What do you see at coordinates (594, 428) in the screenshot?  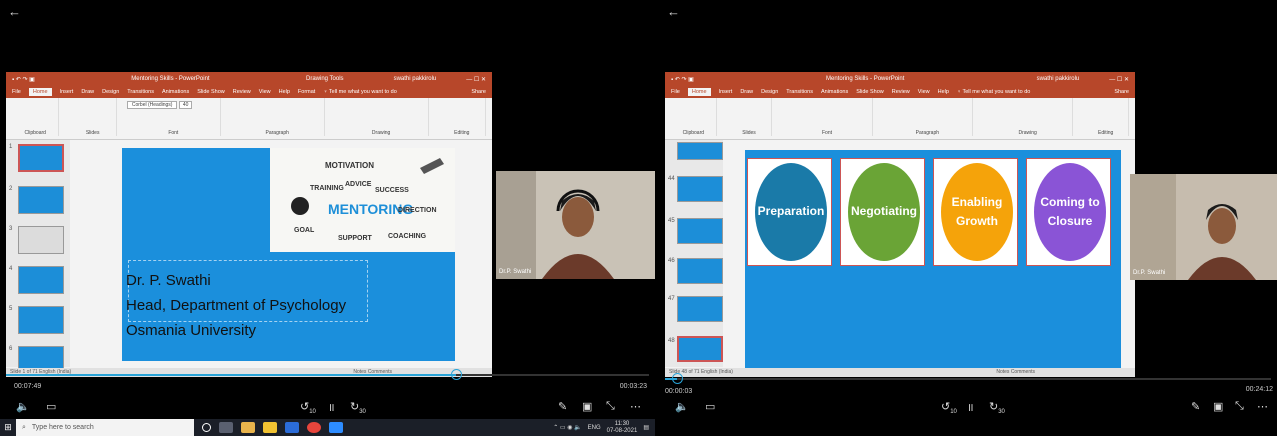 I see `language-indicator: ENG` at bounding box center [594, 428].